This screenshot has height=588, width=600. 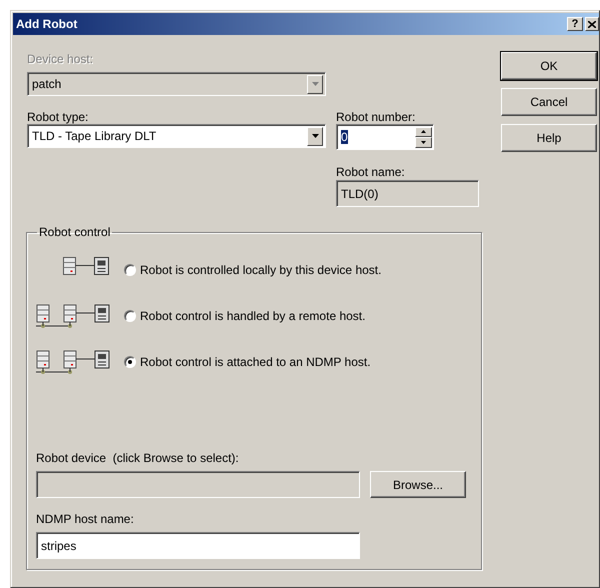 I want to click on close-button, so click(x=592, y=24).